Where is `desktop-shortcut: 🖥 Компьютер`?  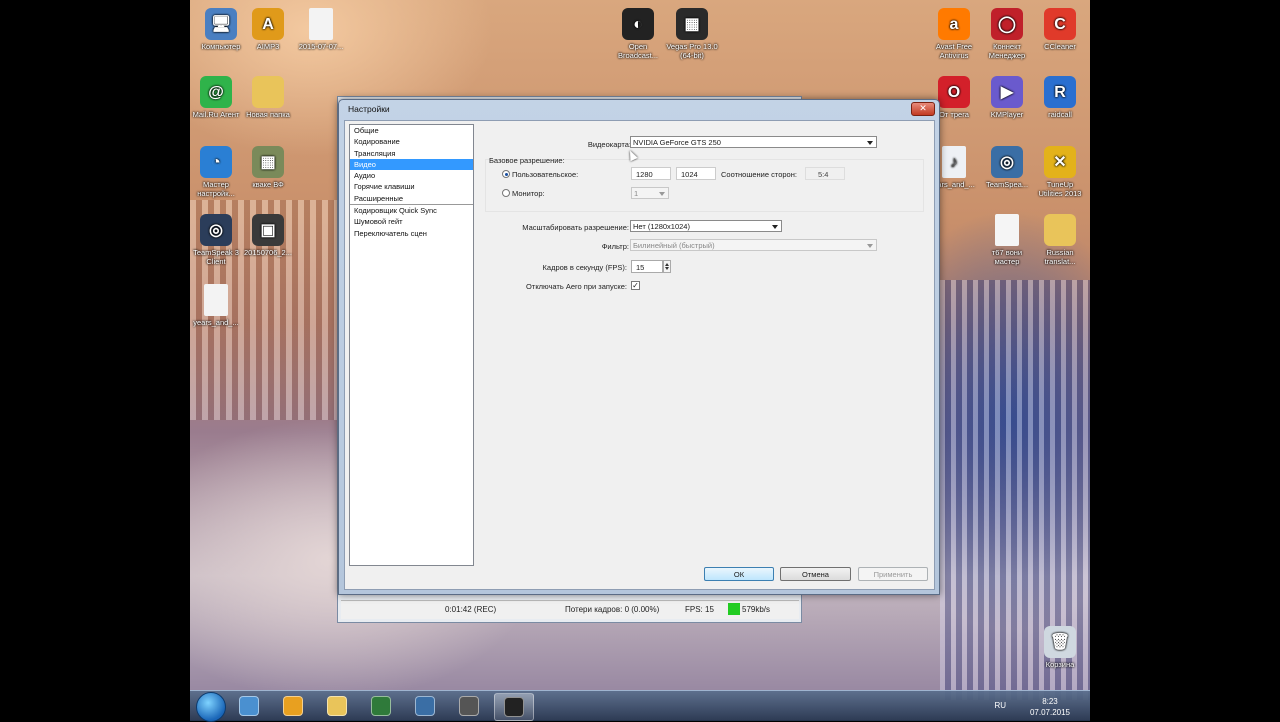
desktop-shortcut: 🖥 Компьютер is located at coordinates (221, 29).